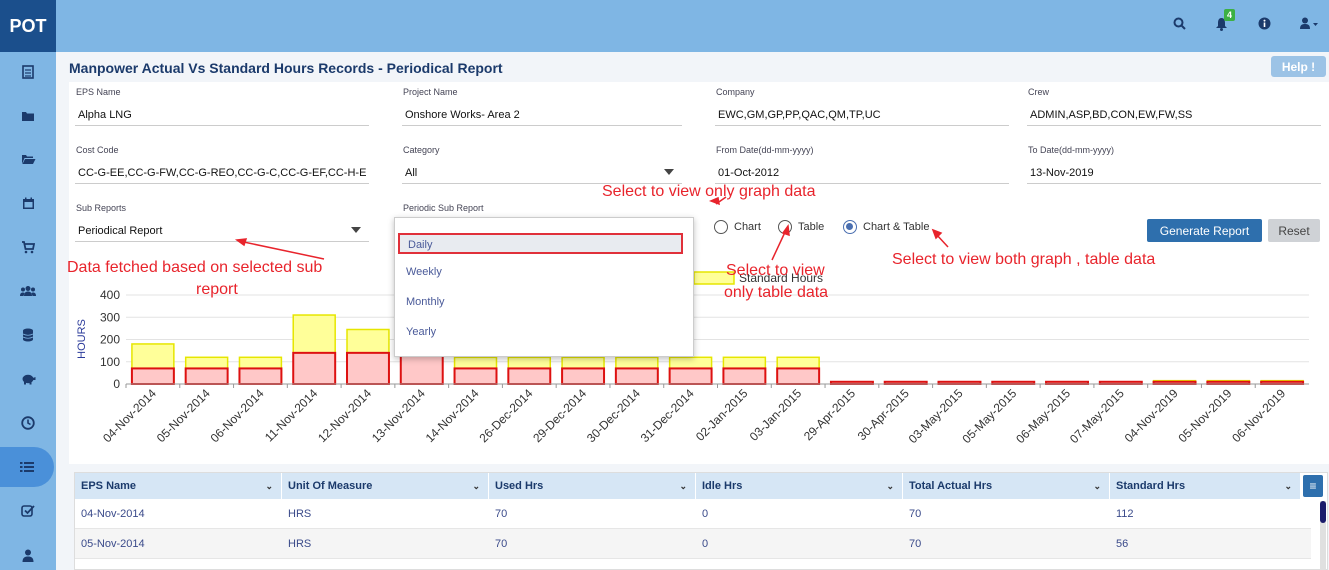  What do you see at coordinates (1205, 415) in the screenshot?
I see `x-tick-label: 05-Nov-2019` at bounding box center [1205, 415].